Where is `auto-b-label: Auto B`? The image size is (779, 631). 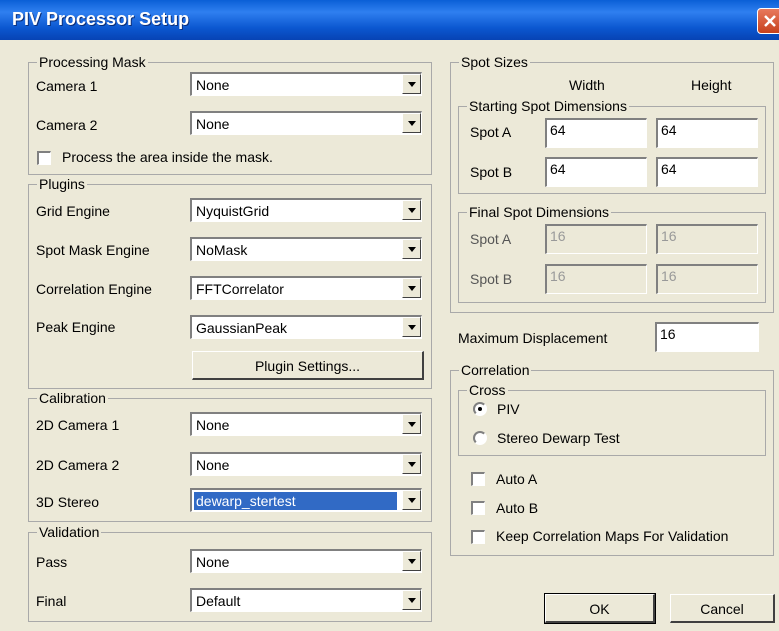 auto-b-label: Auto B is located at coordinates (517, 508).